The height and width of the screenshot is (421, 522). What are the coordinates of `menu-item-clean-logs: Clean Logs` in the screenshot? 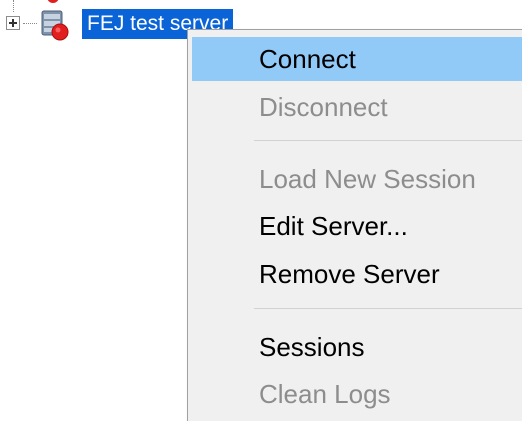 It's located at (357, 394).